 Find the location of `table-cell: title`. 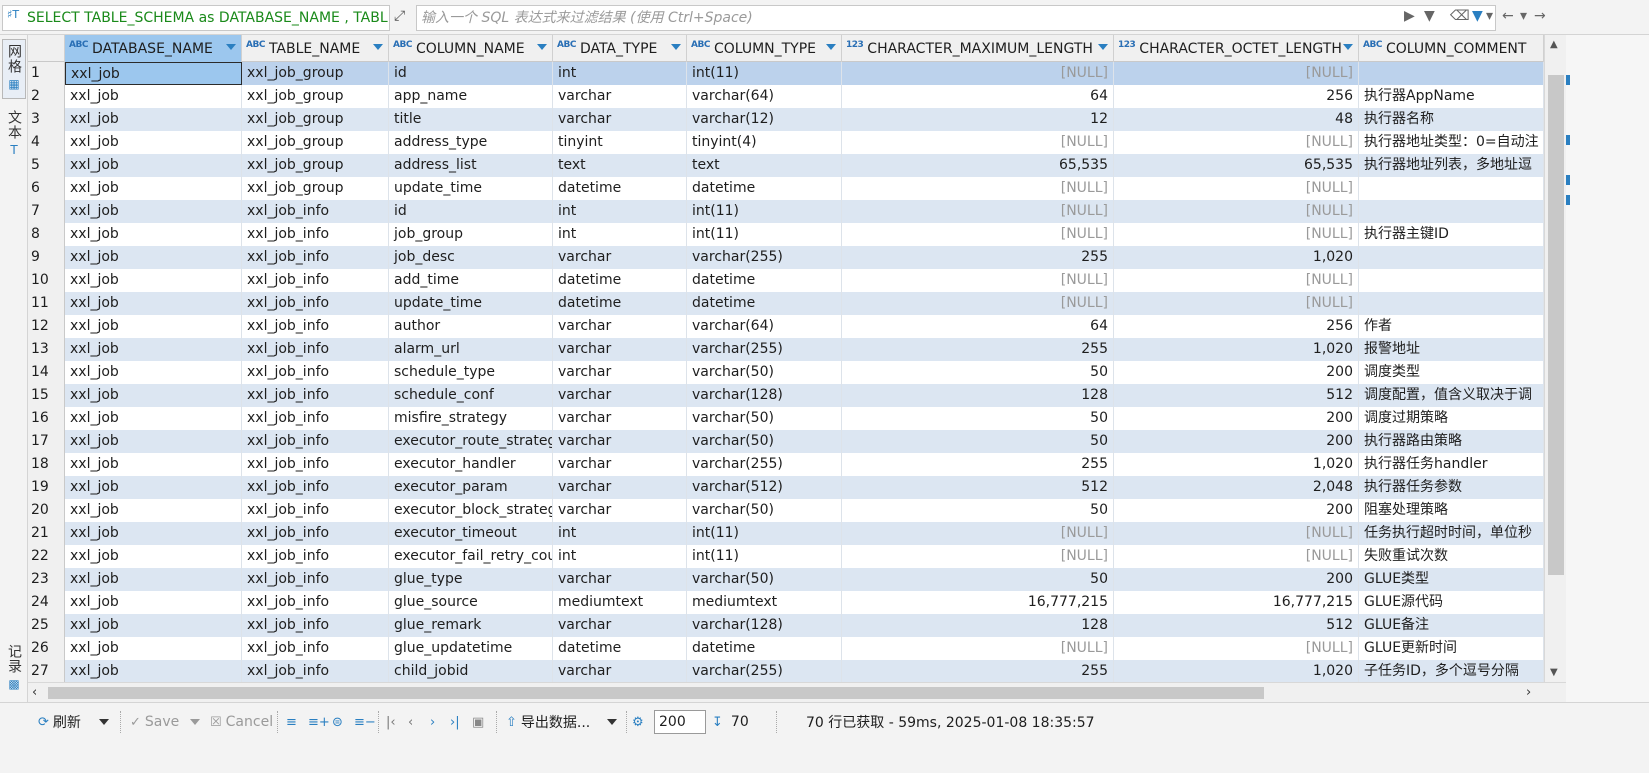

table-cell: title is located at coordinates (471, 119).